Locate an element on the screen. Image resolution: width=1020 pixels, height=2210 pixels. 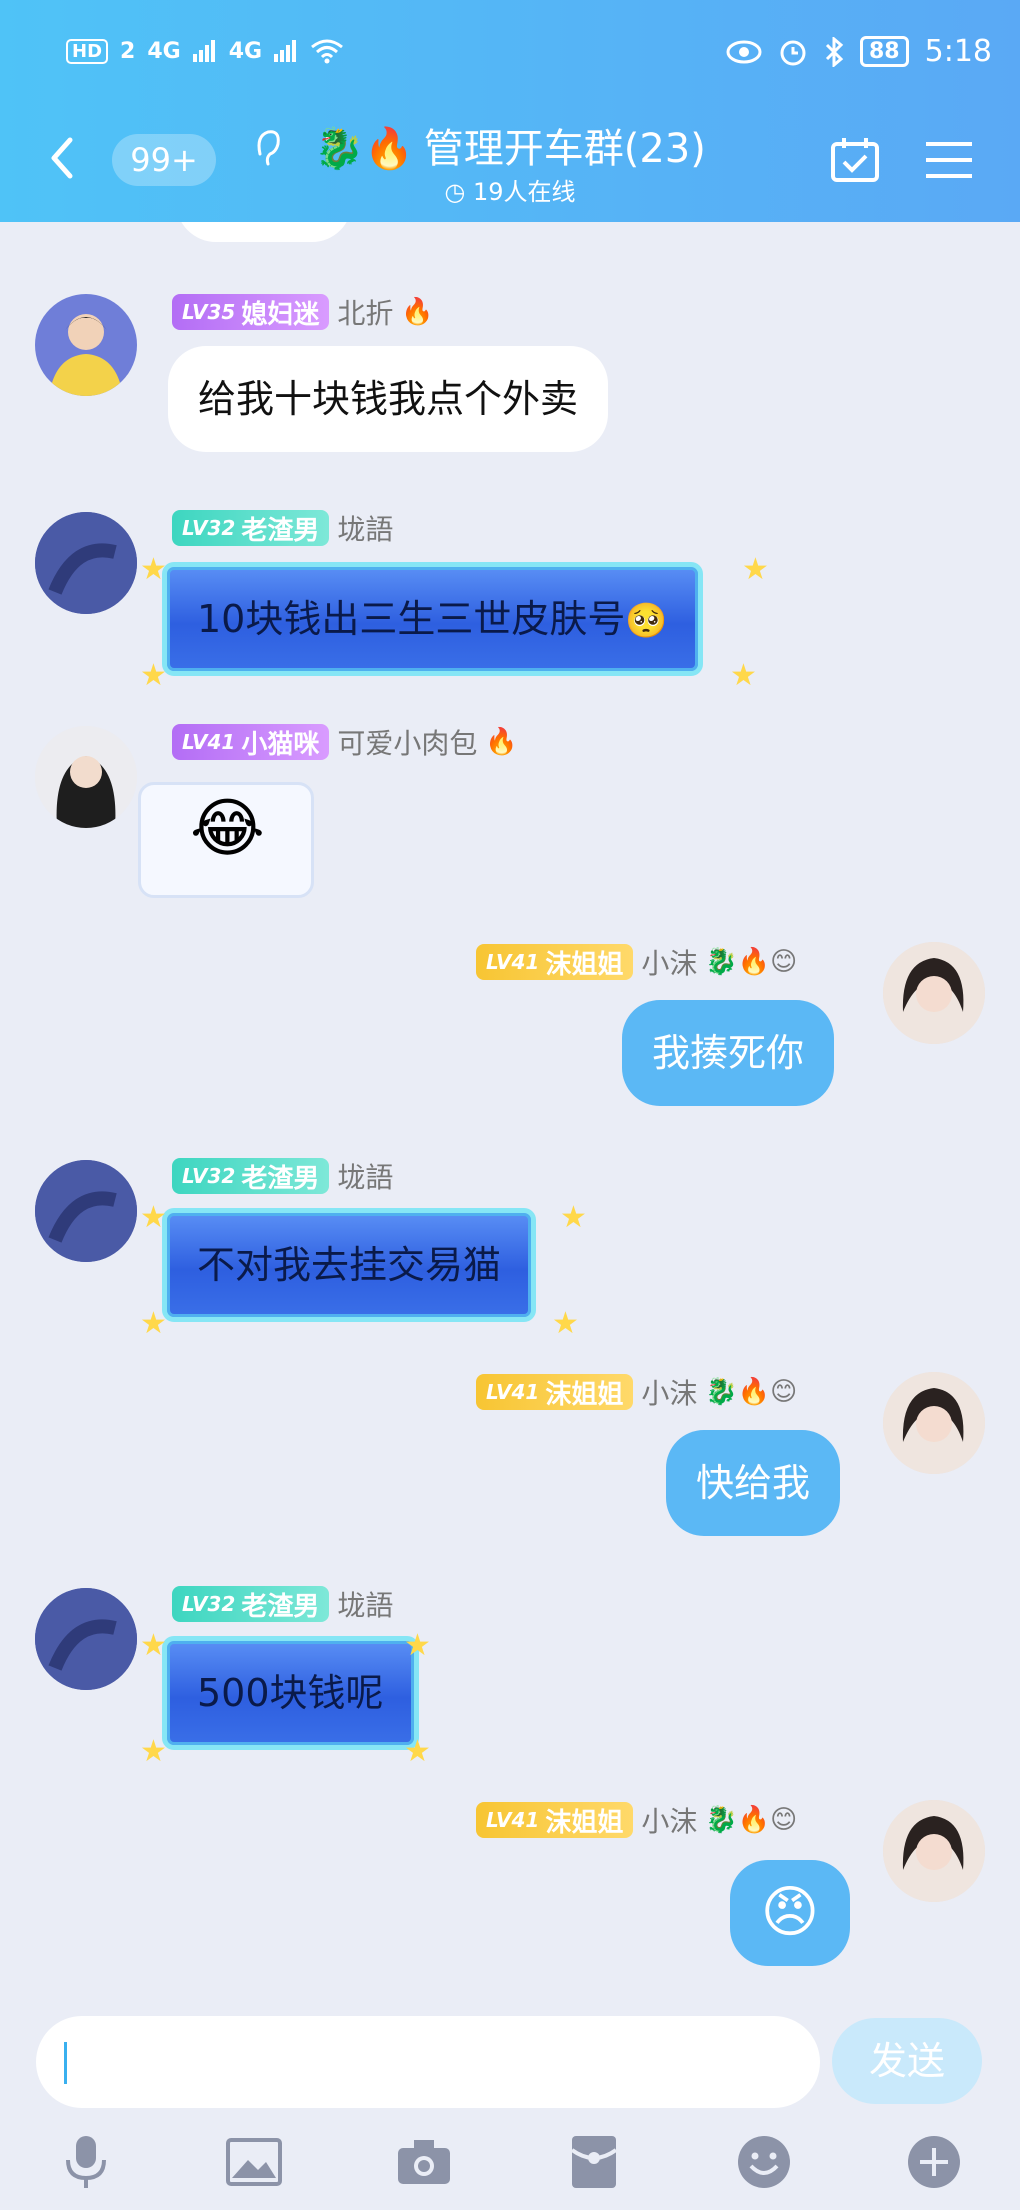
online-clock-icon: ◷ is located at coordinates (455, 192).